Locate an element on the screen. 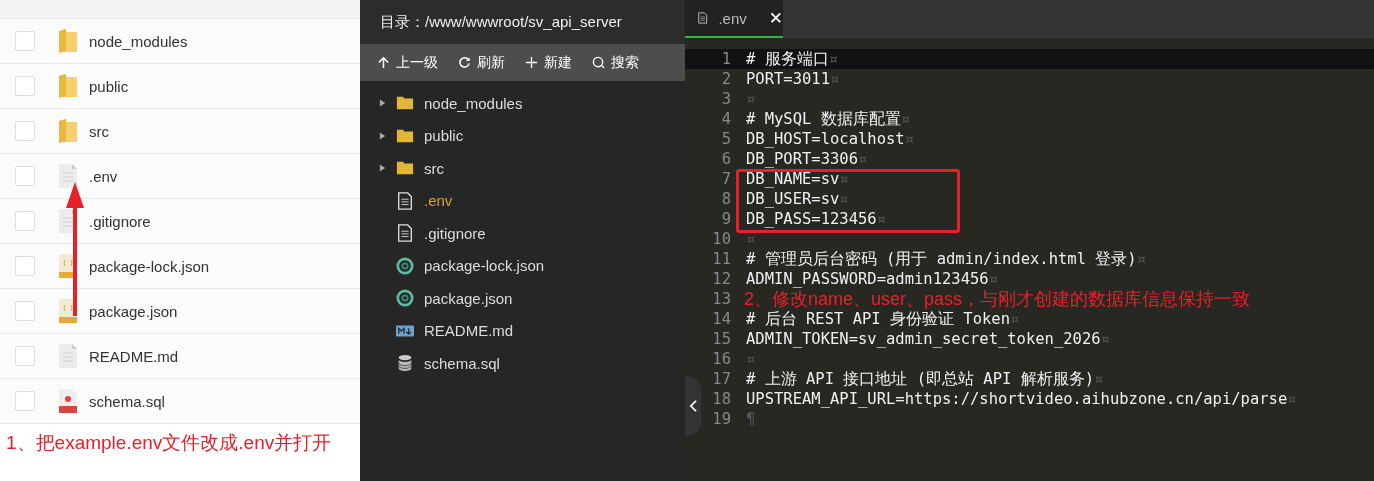 The height and width of the screenshot is (481, 1374). line-number: 14 is located at coordinates (721, 319).